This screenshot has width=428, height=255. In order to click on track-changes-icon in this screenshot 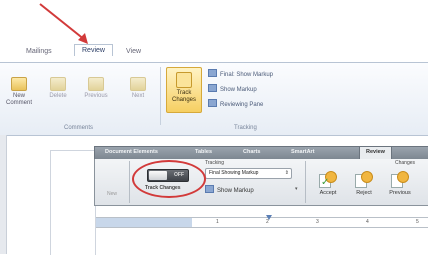, I will do `click(184, 80)`.